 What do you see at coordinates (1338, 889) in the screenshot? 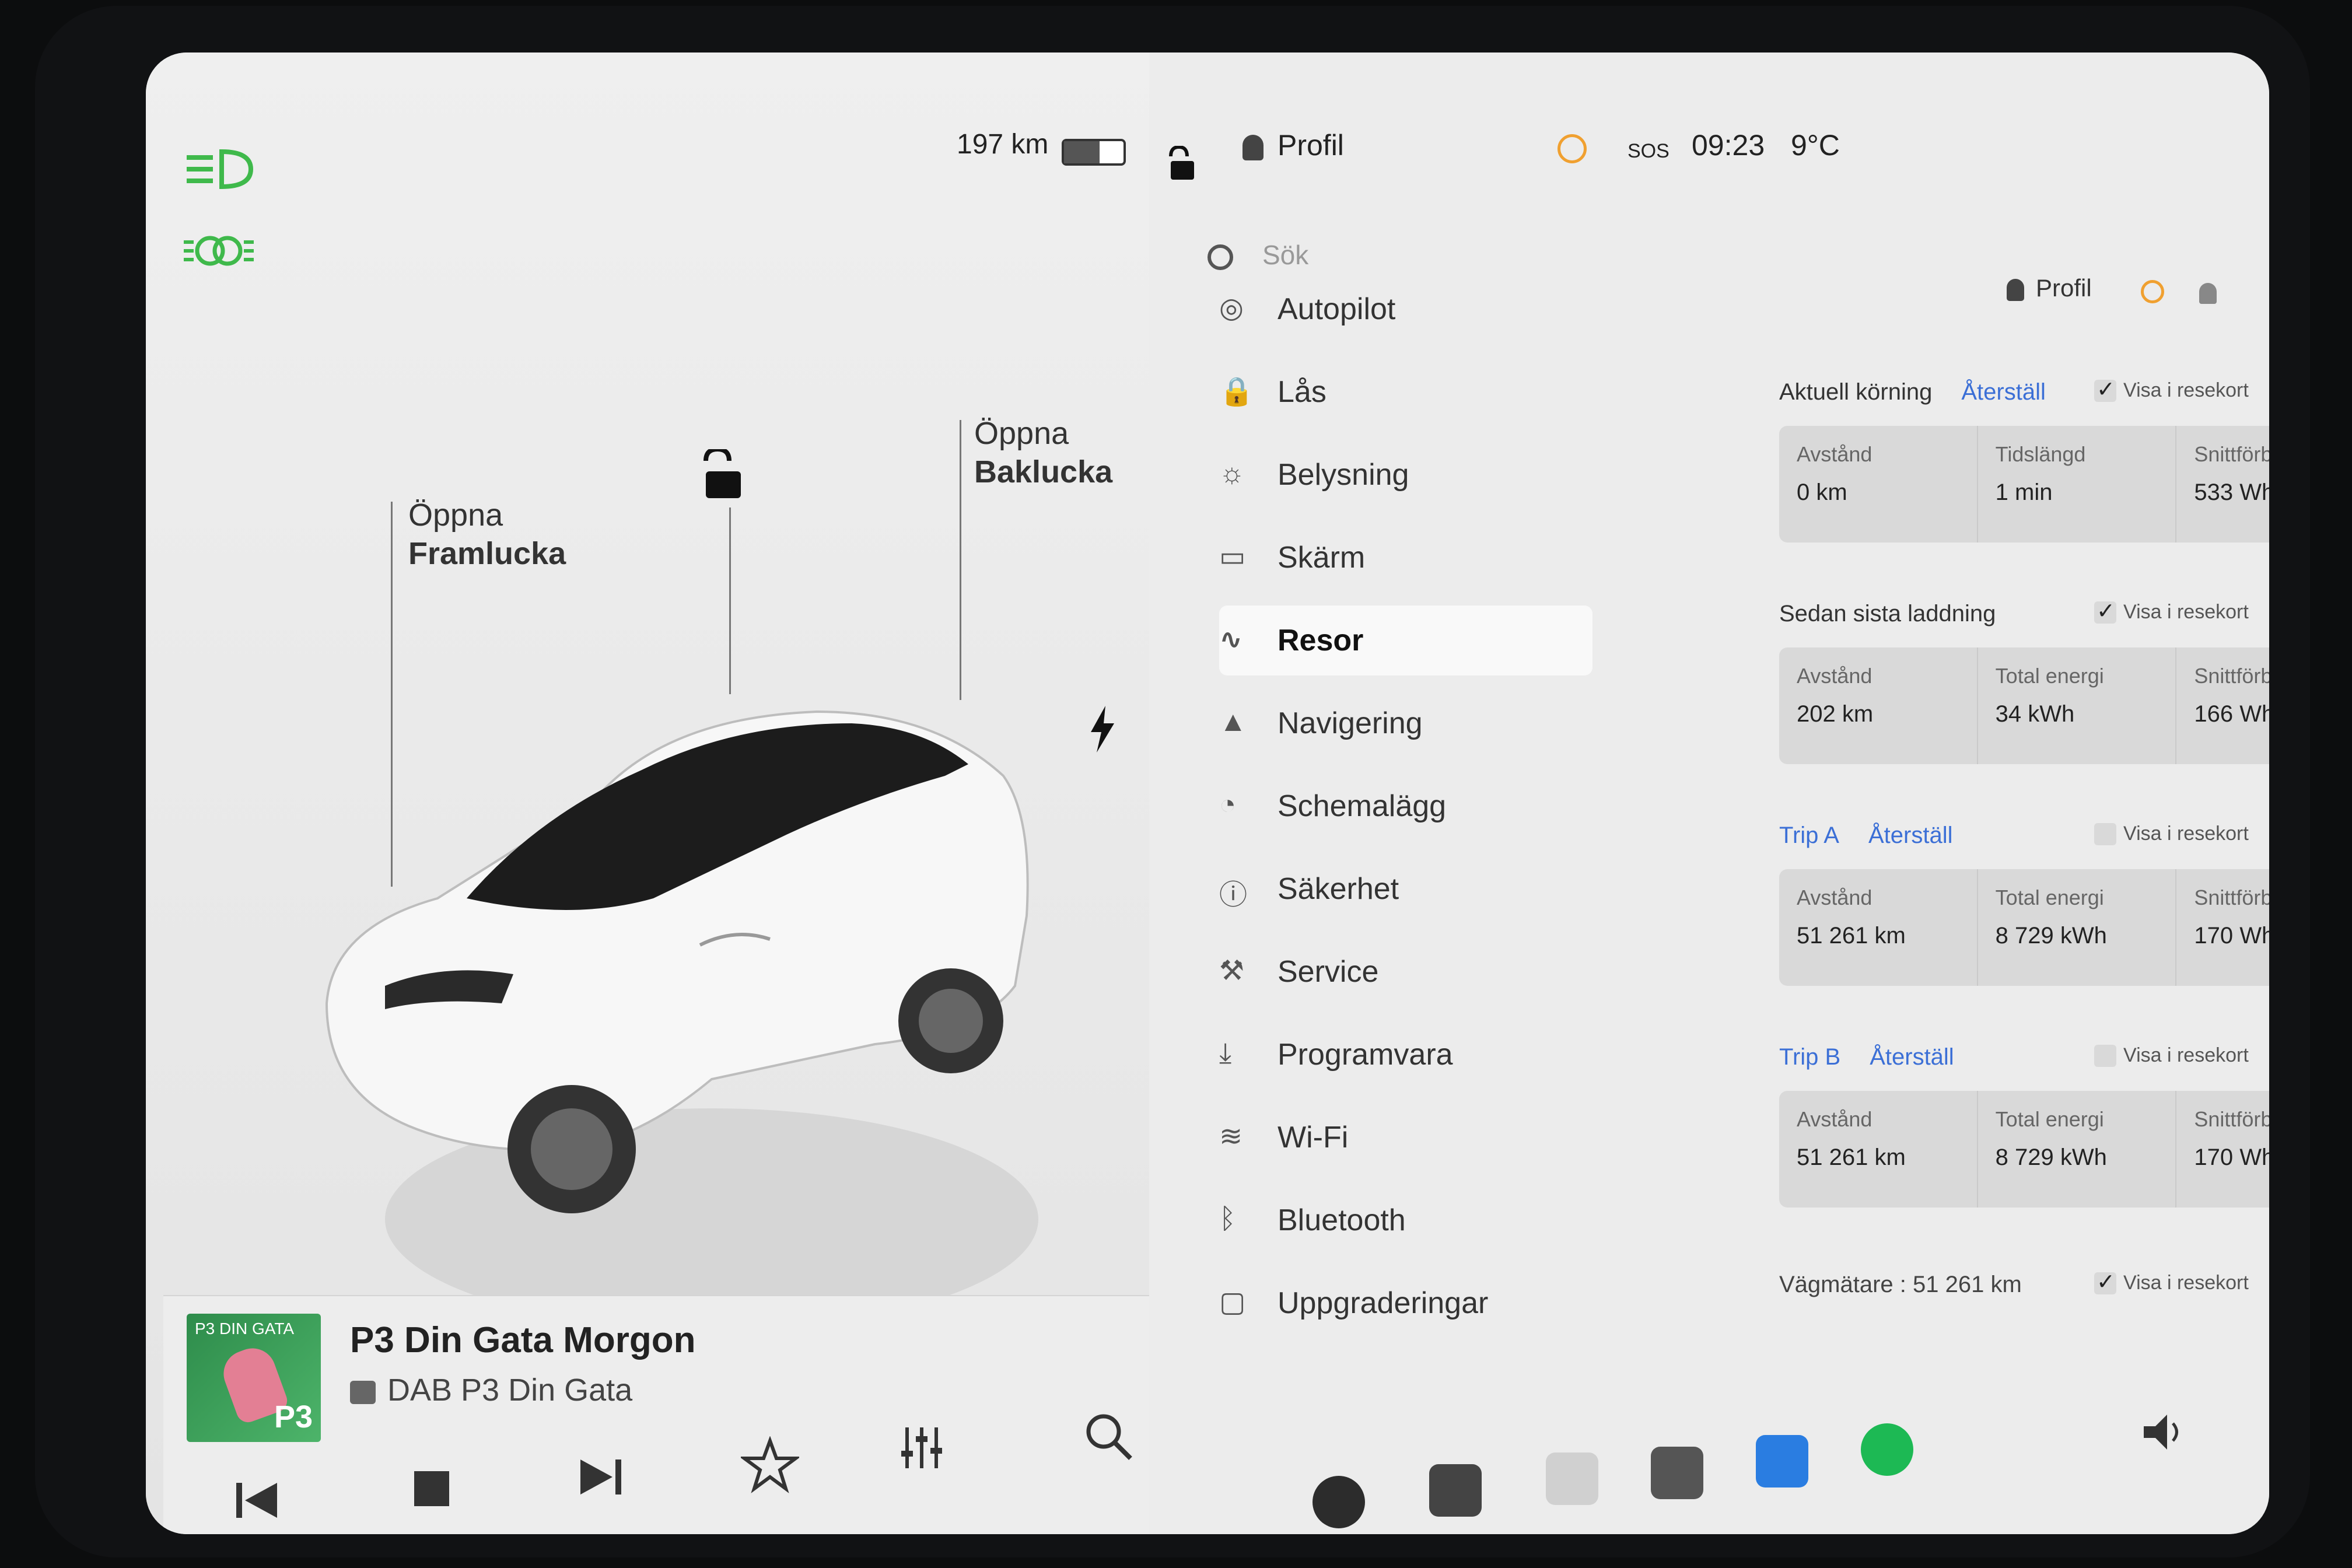
I see `nav-item-label: Säkerhet` at bounding box center [1338, 889].